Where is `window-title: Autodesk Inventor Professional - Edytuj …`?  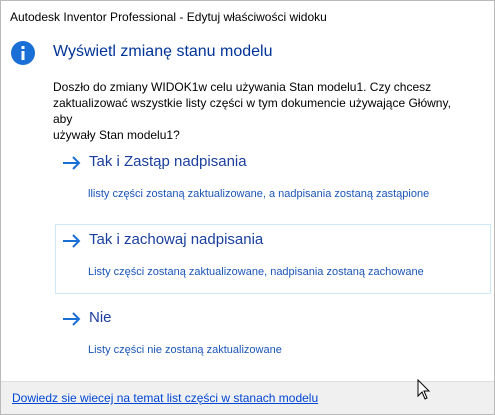
window-title: Autodesk Inventor Professional - Edytuj … is located at coordinates (168, 17).